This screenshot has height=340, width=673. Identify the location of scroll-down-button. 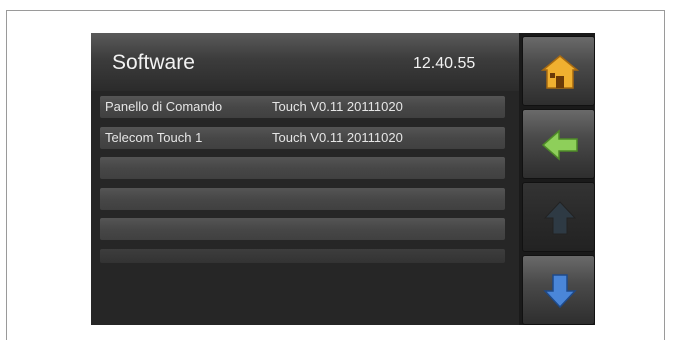
(558, 290).